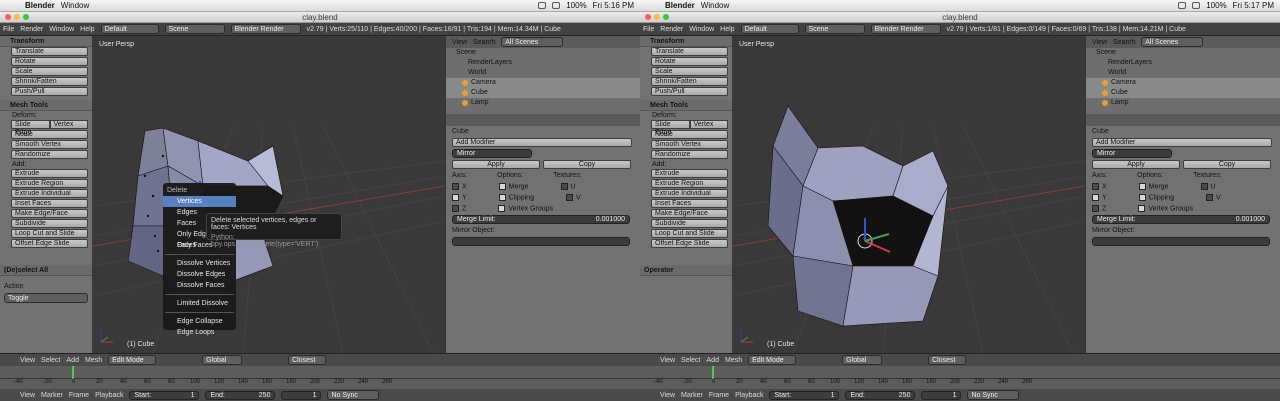 The width and height of the screenshot is (1280, 401). I want to click on outliner-row-cube: Cube, so click(1183, 93).